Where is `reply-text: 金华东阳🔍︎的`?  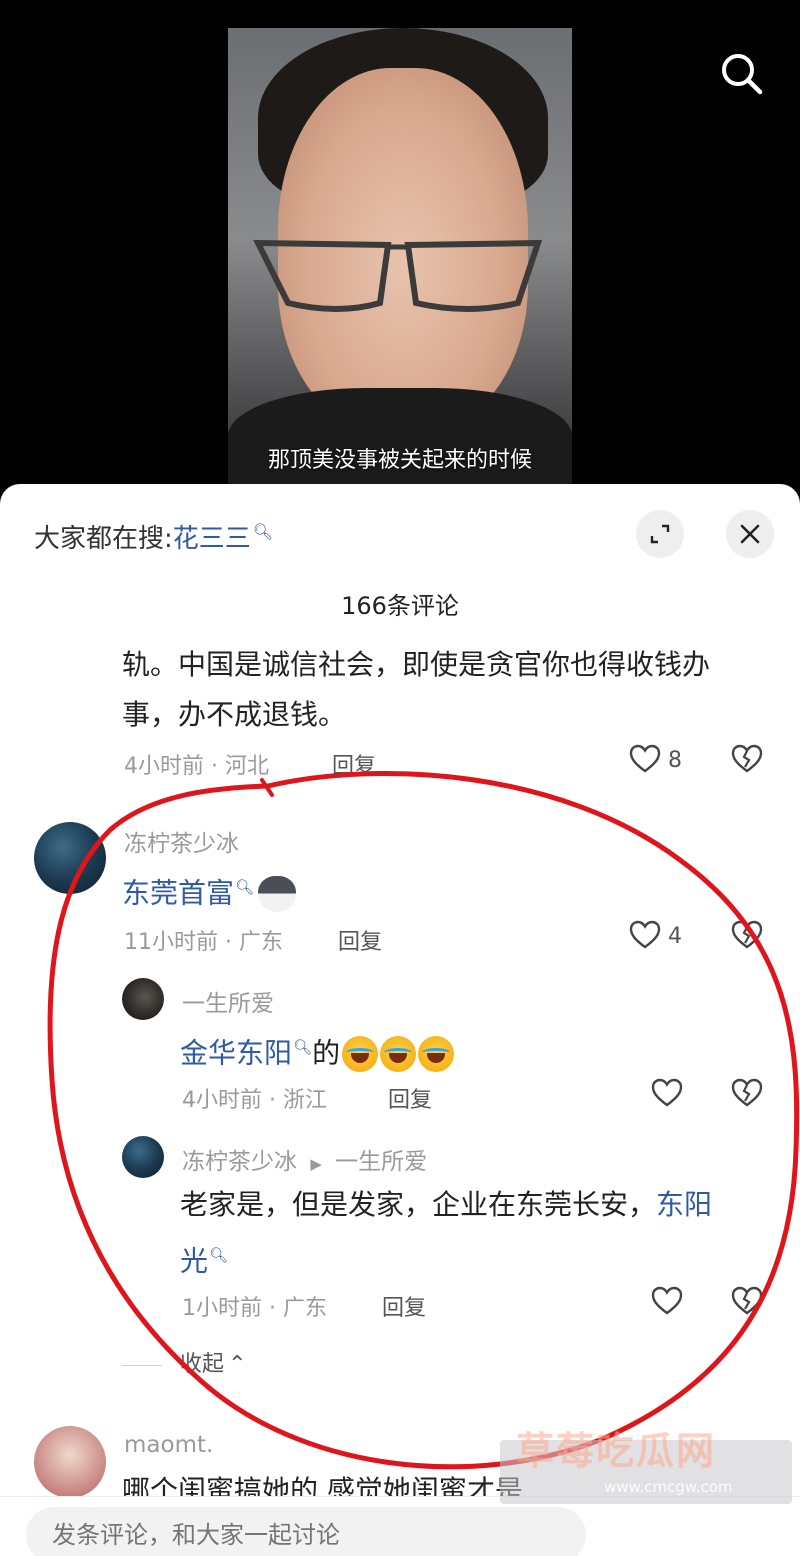 reply-text: 金华东阳🔍︎的 is located at coordinates (317, 1050).